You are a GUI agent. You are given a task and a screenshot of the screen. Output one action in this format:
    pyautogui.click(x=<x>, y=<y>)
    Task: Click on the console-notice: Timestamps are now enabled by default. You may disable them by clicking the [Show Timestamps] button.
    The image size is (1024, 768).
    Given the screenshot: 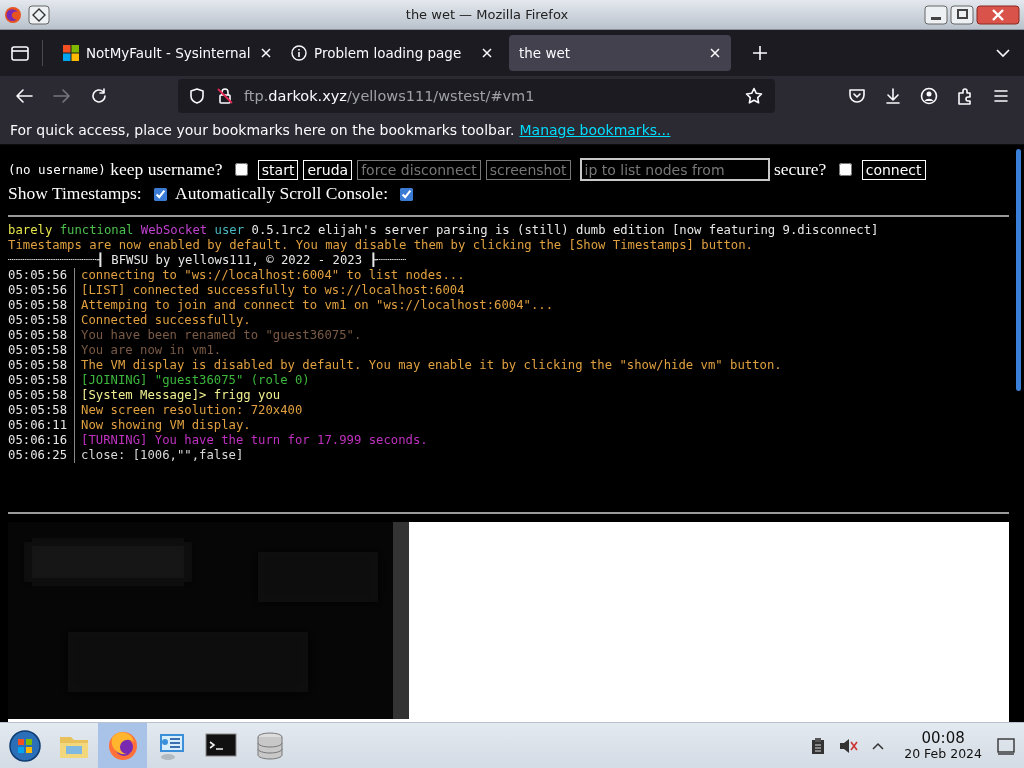 What is the action you would take?
    pyautogui.click(x=381, y=244)
    